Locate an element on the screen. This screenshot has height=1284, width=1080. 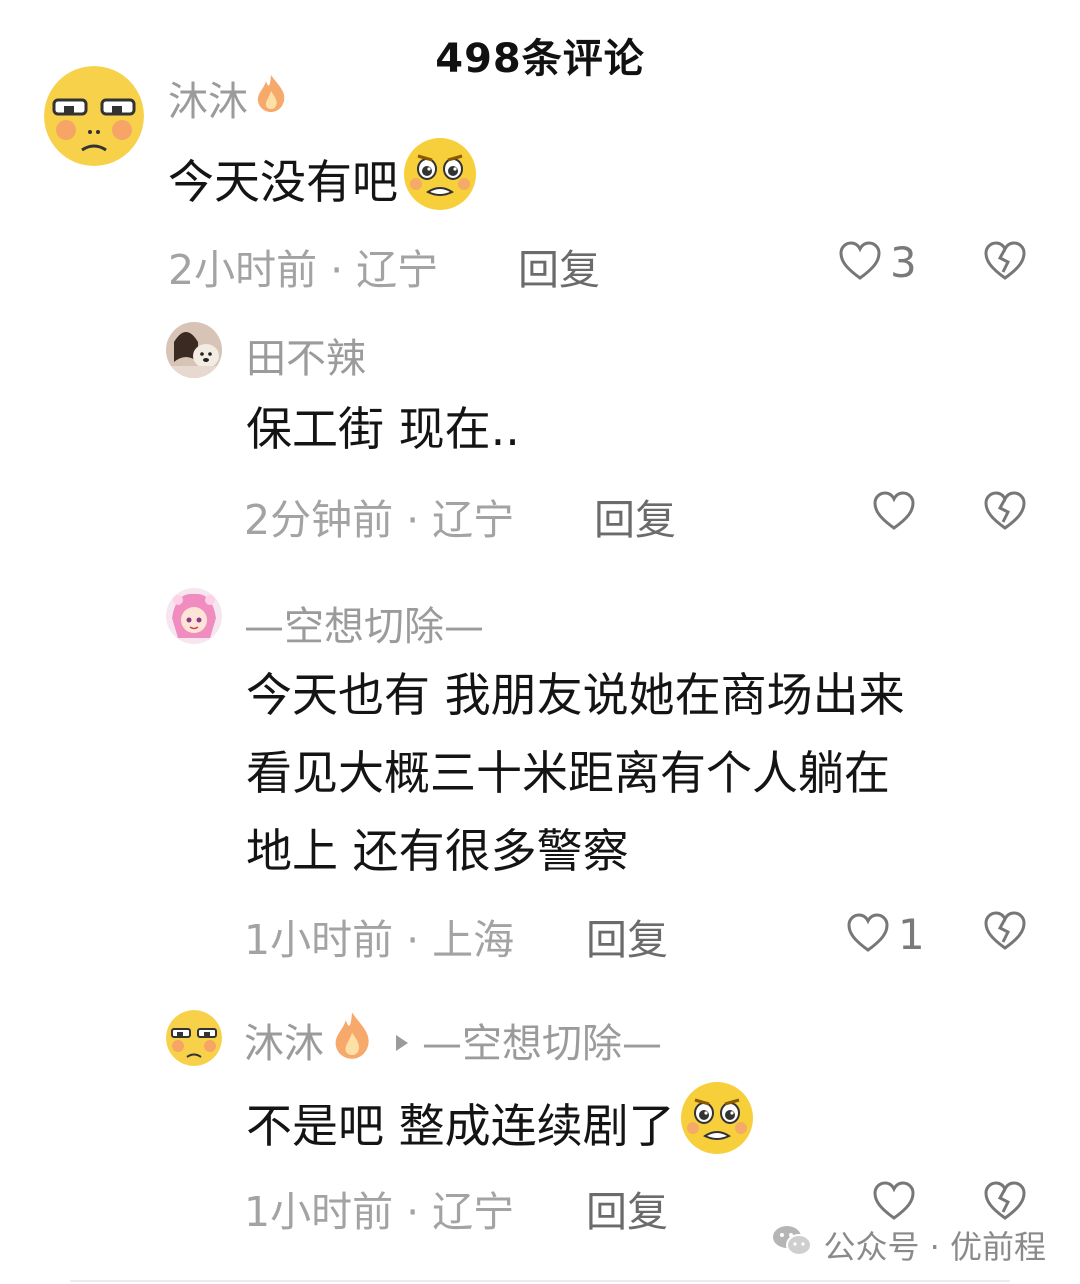
comment-username: —空想切除— is located at coordinates (364, 623).